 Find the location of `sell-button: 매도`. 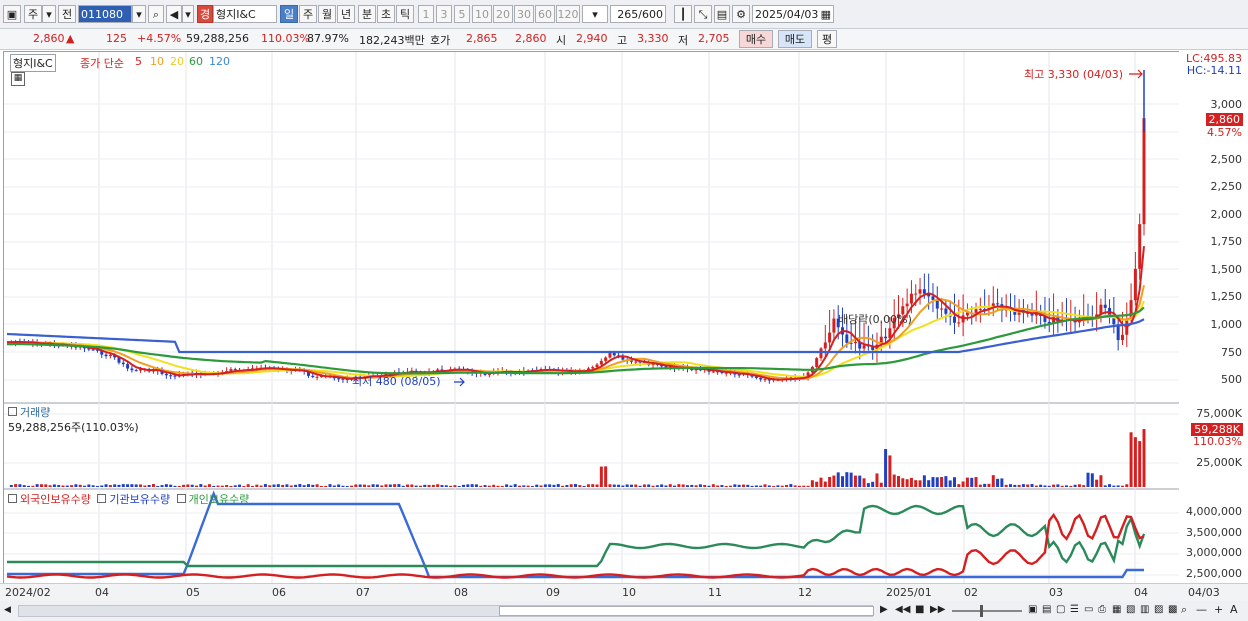

sell-button: 매도 is located at coordinates (795, 39).